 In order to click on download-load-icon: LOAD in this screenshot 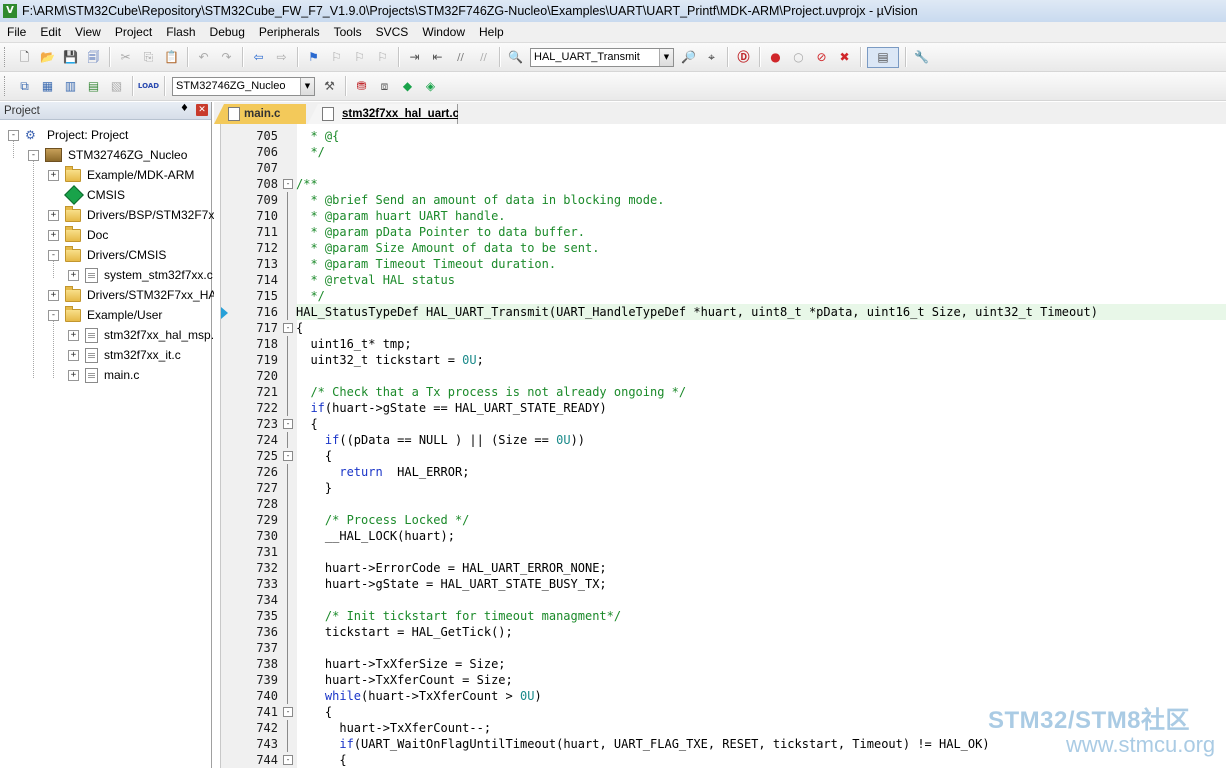, I will do `click(148, 86)`.